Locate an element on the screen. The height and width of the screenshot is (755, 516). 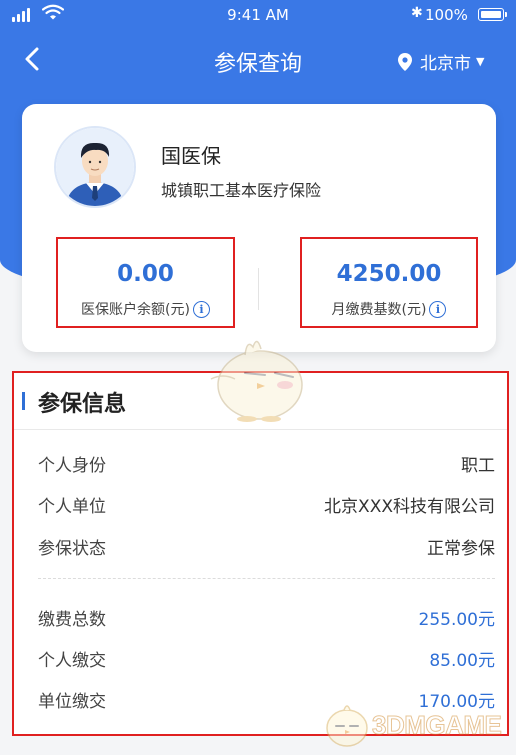
avatar is located at coordinates (95, 167).